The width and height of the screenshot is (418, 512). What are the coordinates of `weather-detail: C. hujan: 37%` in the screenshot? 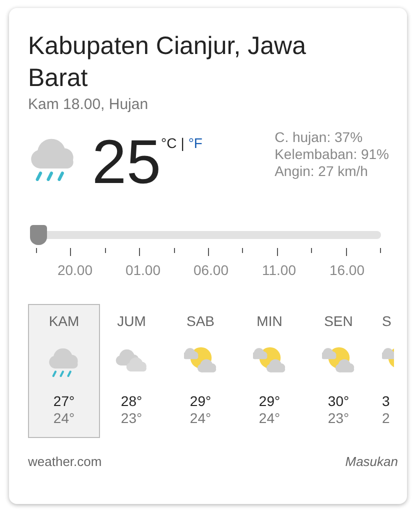 It's located at (319, 137).